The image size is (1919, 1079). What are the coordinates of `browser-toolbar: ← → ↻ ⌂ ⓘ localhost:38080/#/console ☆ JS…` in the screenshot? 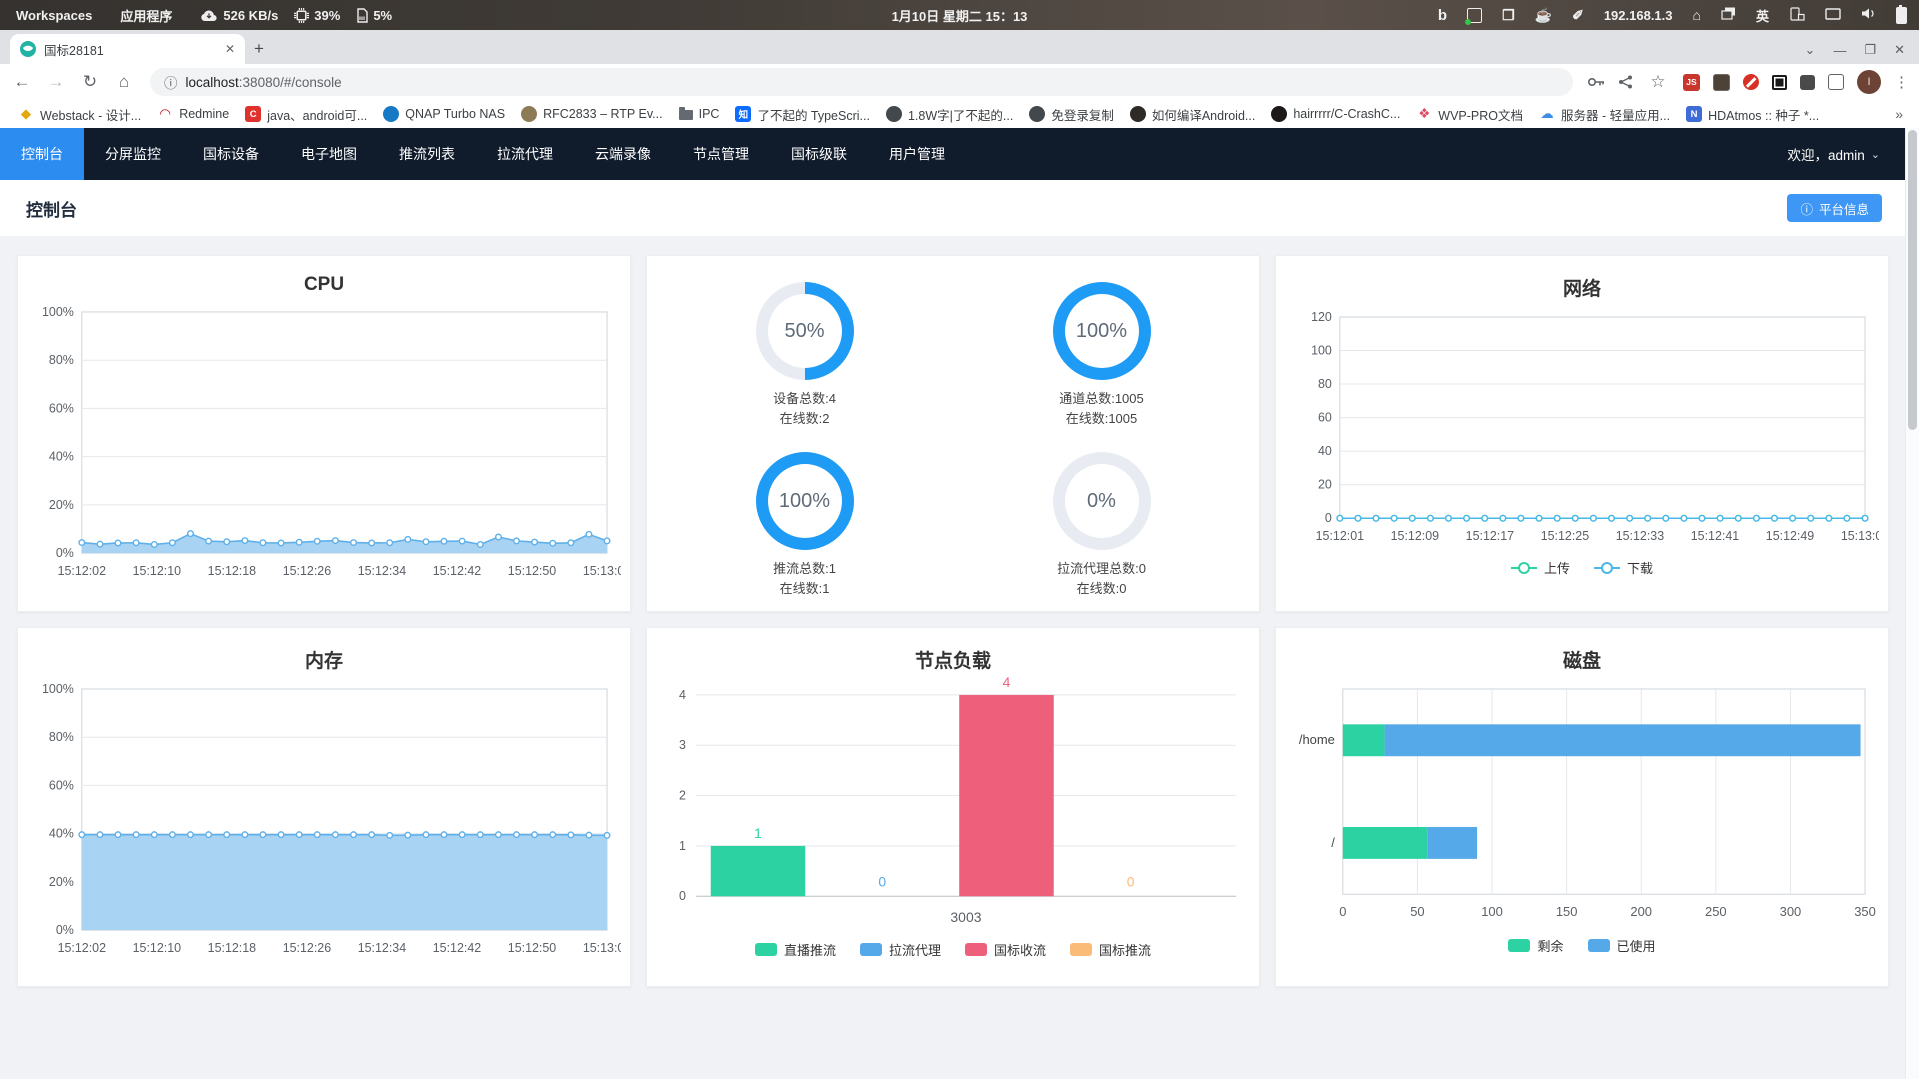 It's located at (959, 82).